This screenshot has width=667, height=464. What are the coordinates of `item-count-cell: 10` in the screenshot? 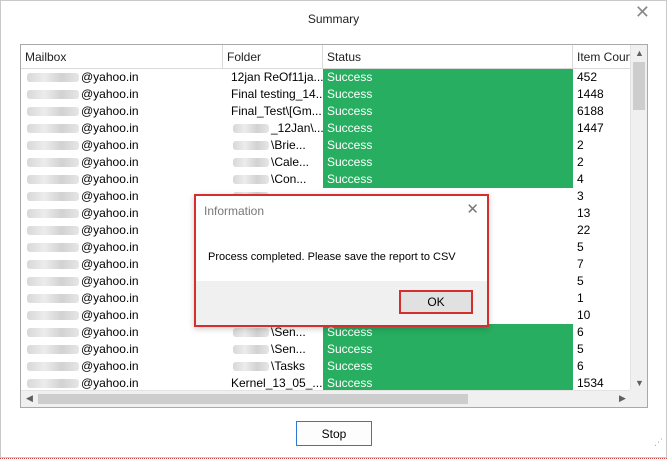 It's located at (584, 315).